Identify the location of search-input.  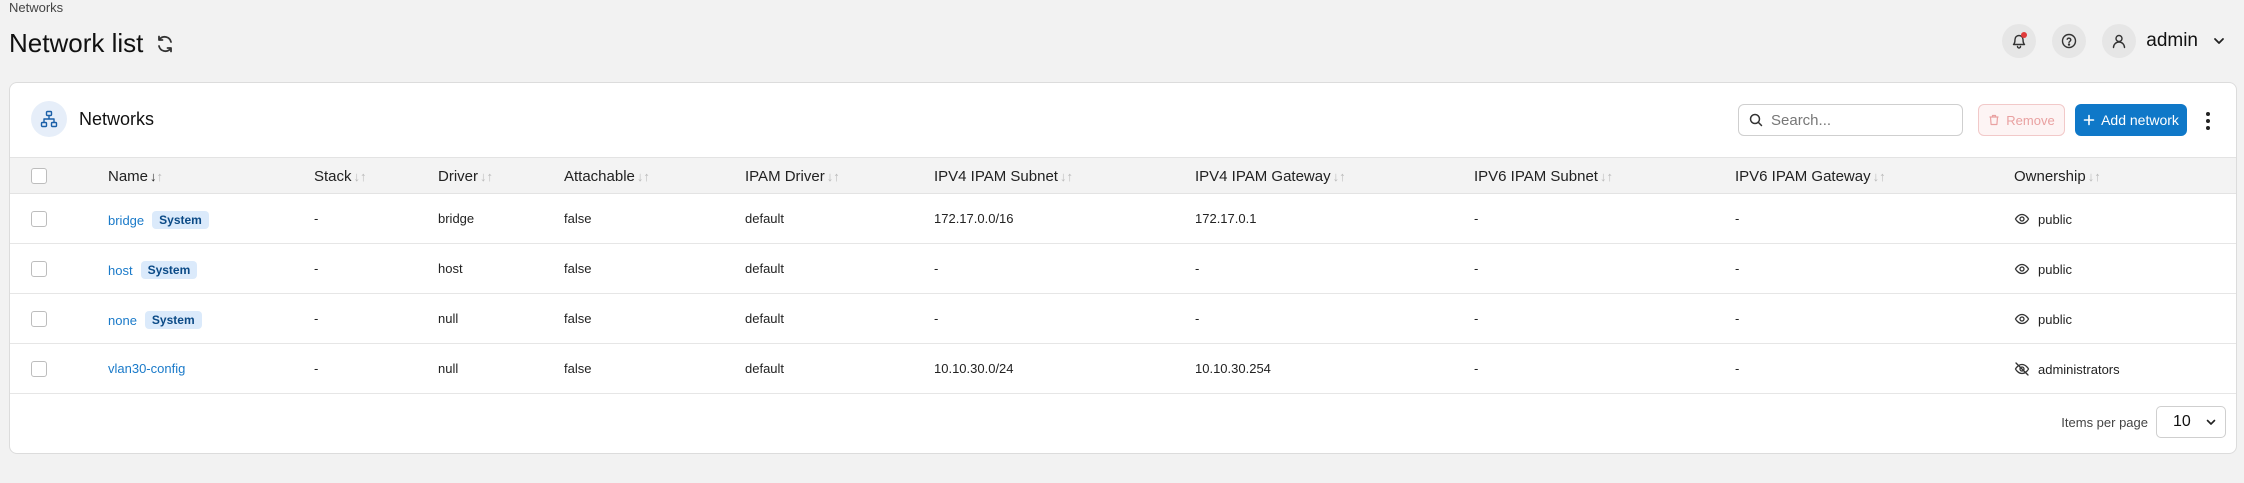
(1870, 120).